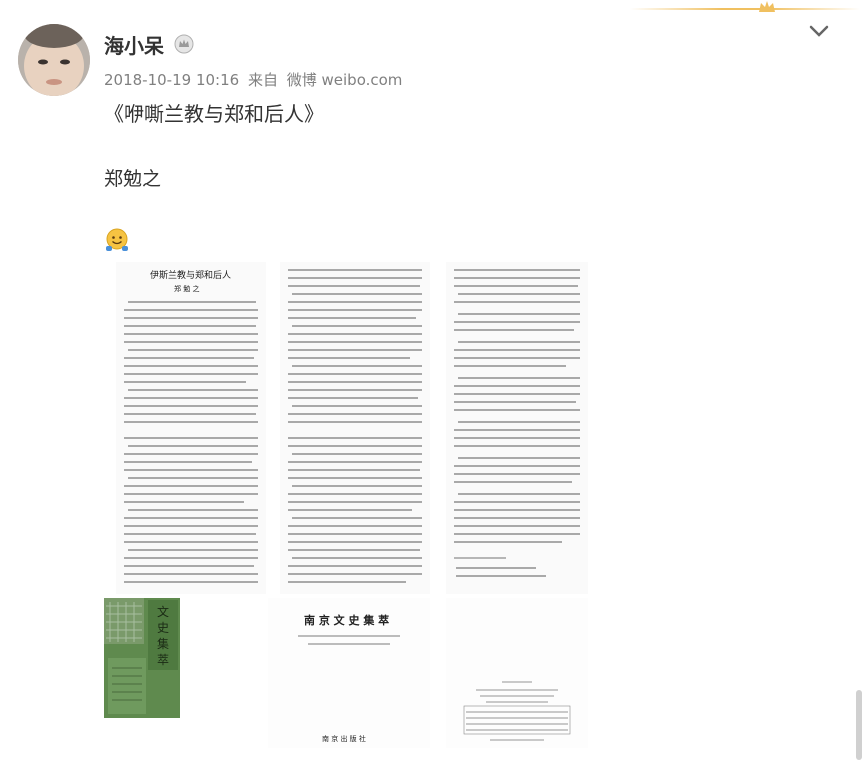  I want to click on scan-title-page: 南 京 文 史 集 萃 南 京 出 版 社, so click(349, 673).